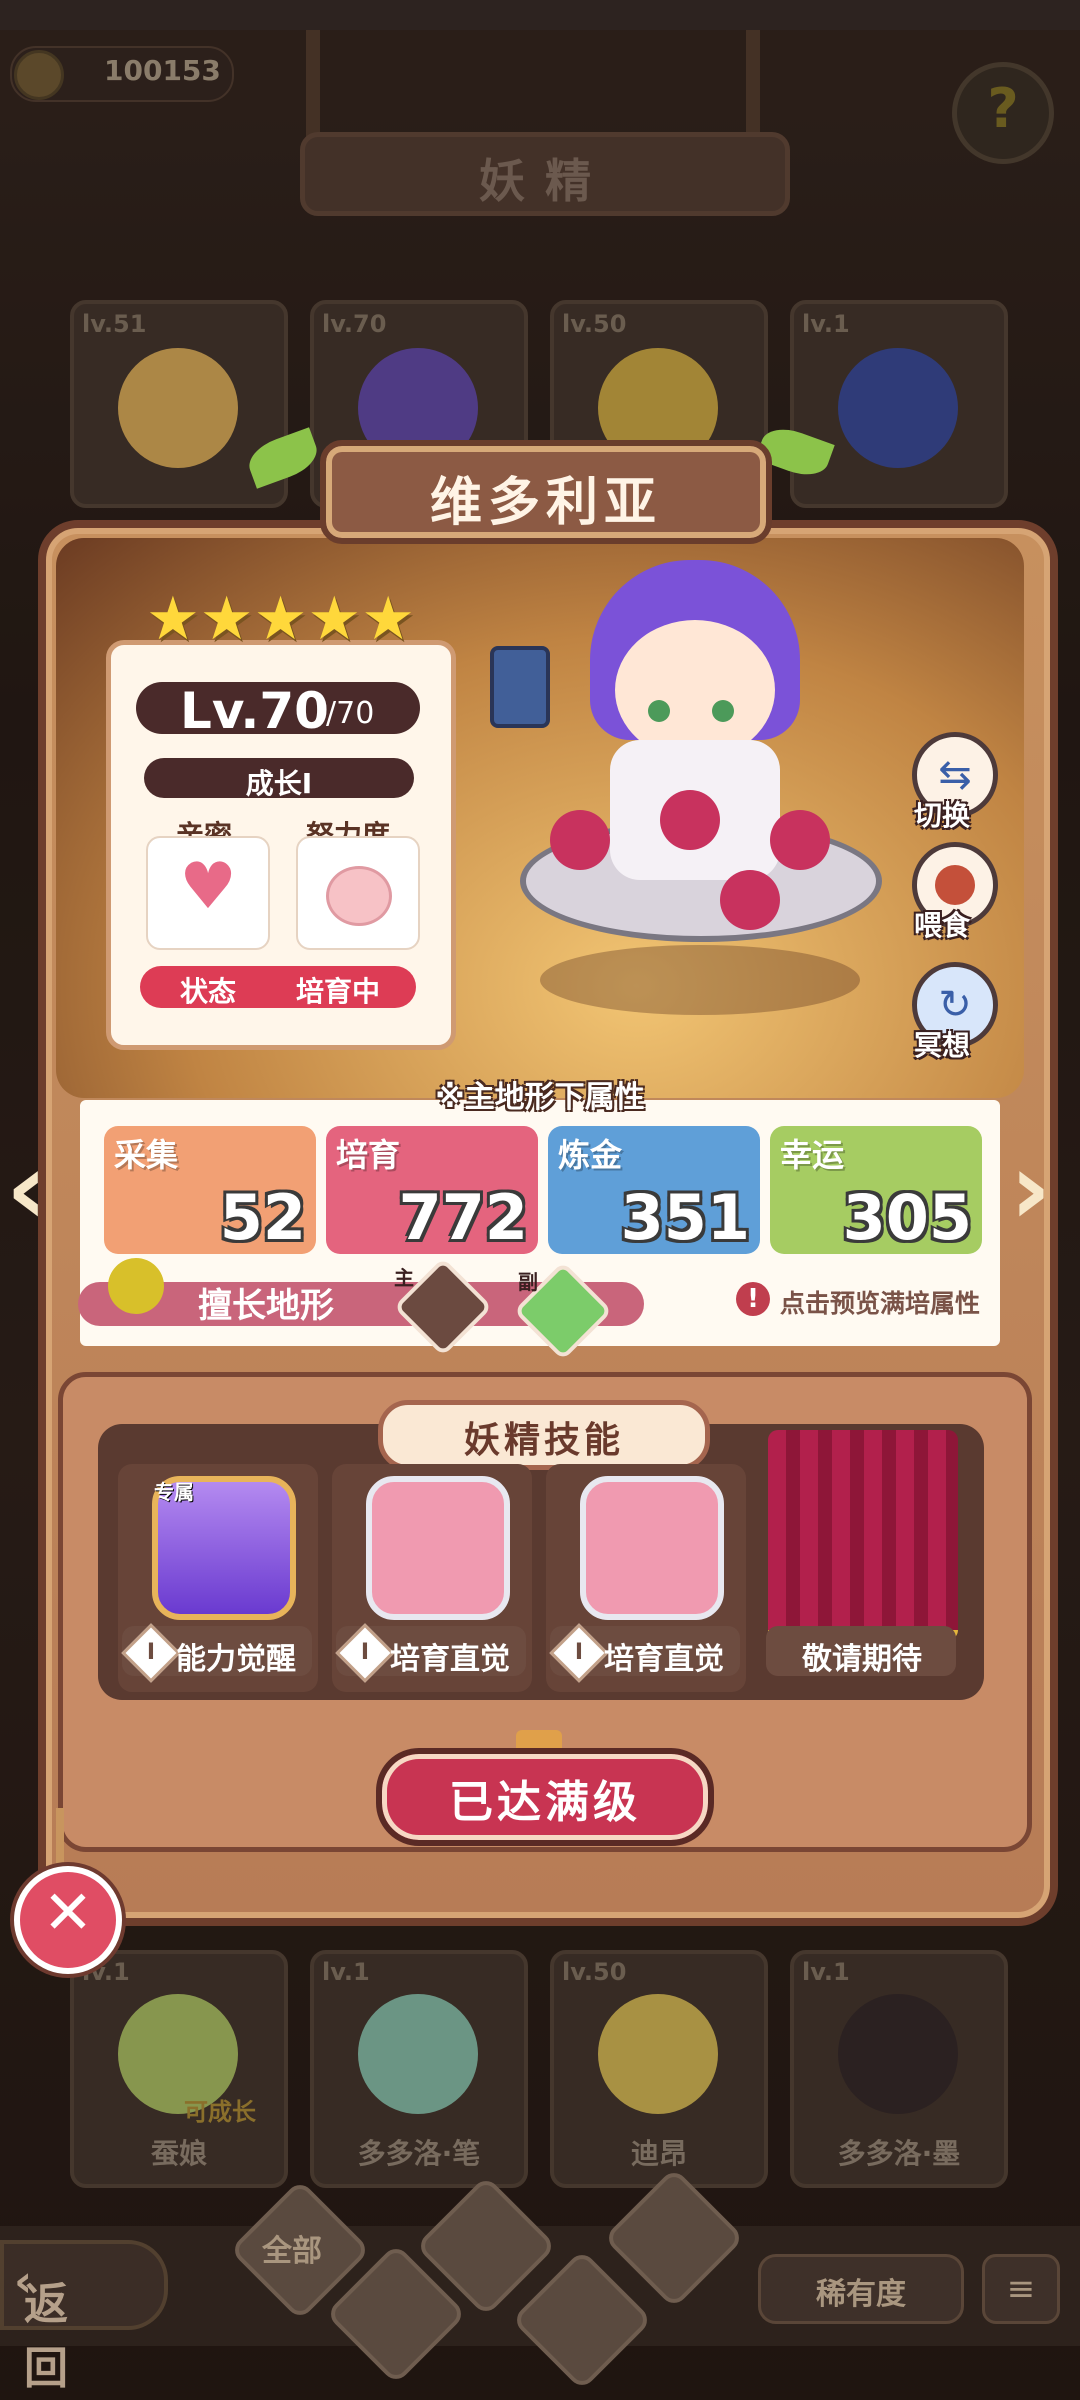  Describe the element at coordinates (955, 885) in the screenshot. I see `meat-icon` at that location.